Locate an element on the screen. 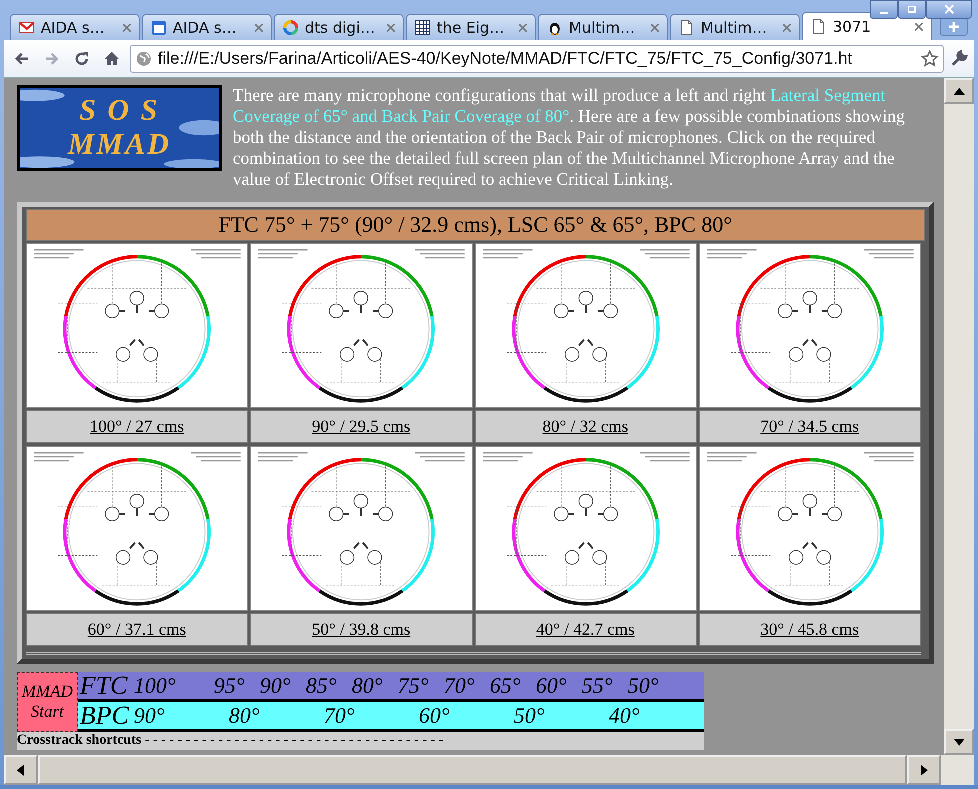 This screenshot has height=789, width=978. scale-tick: 65° is located at coordinates (513, 685).